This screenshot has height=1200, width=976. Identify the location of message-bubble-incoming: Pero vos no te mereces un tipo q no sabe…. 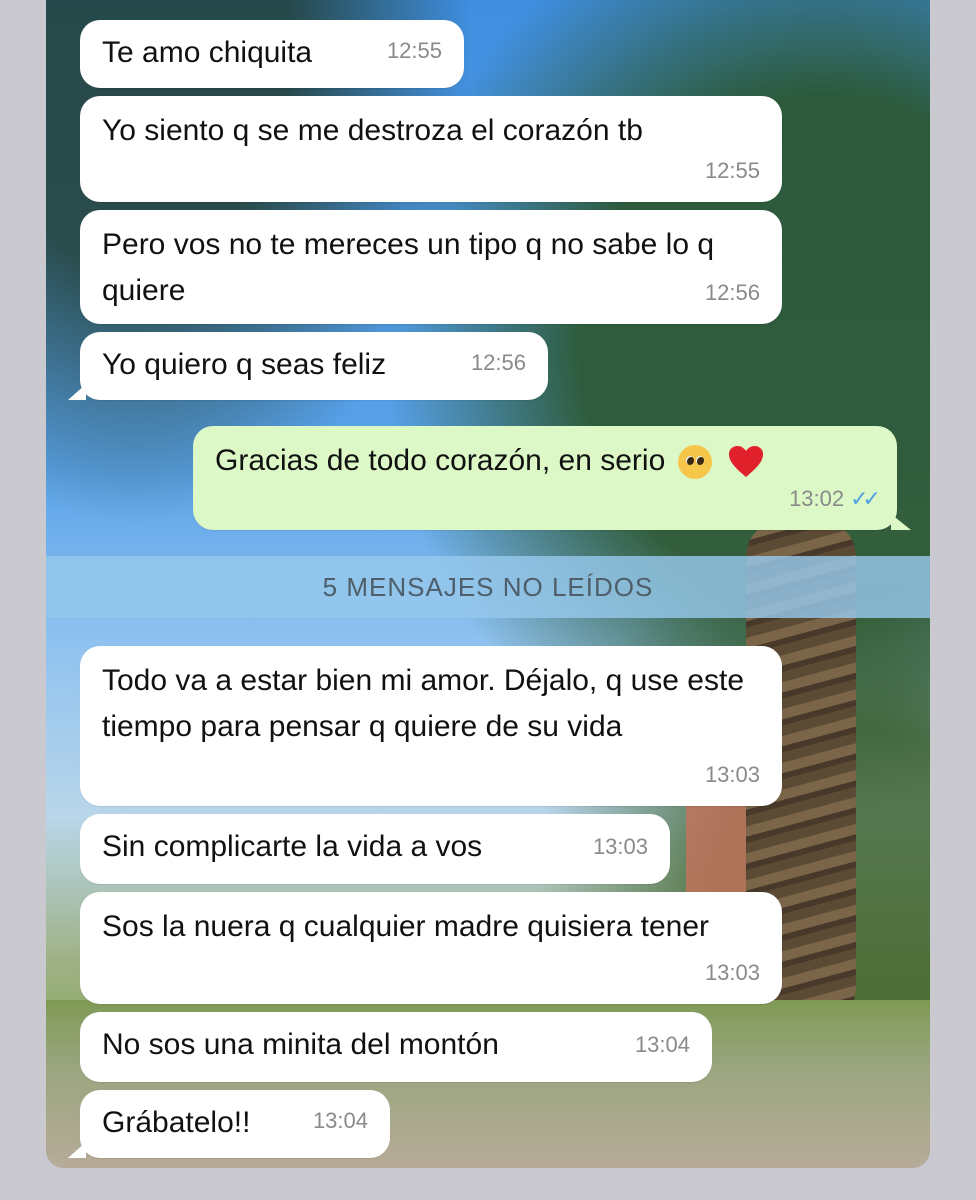
(431, 267).